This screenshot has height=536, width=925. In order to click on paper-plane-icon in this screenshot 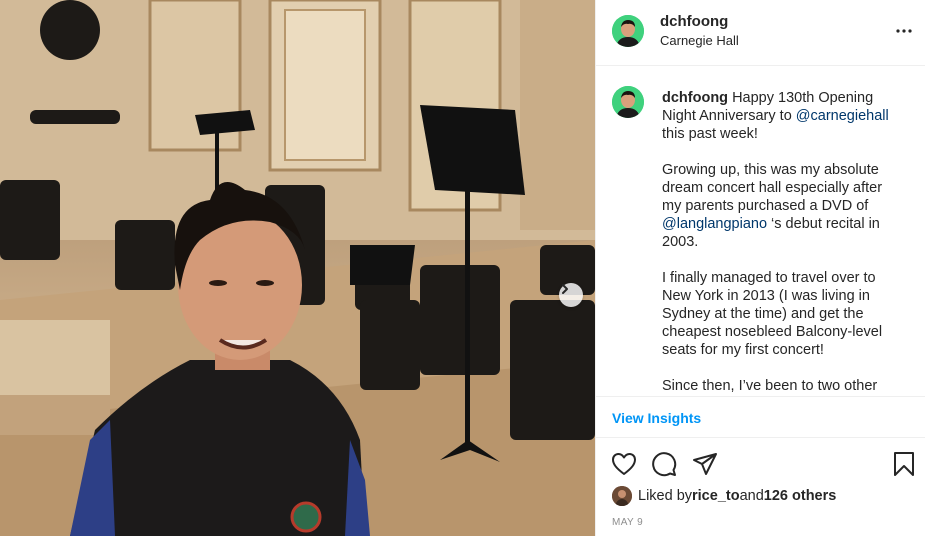, I will do `click(705, 464)`.